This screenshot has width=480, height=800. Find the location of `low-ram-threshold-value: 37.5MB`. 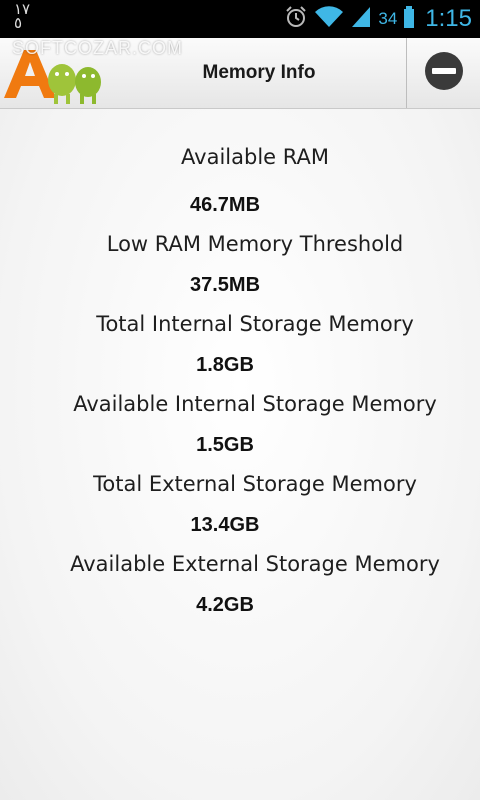

low-ram-threshold-value: 37.5MB is located at coordinates (225, 285).